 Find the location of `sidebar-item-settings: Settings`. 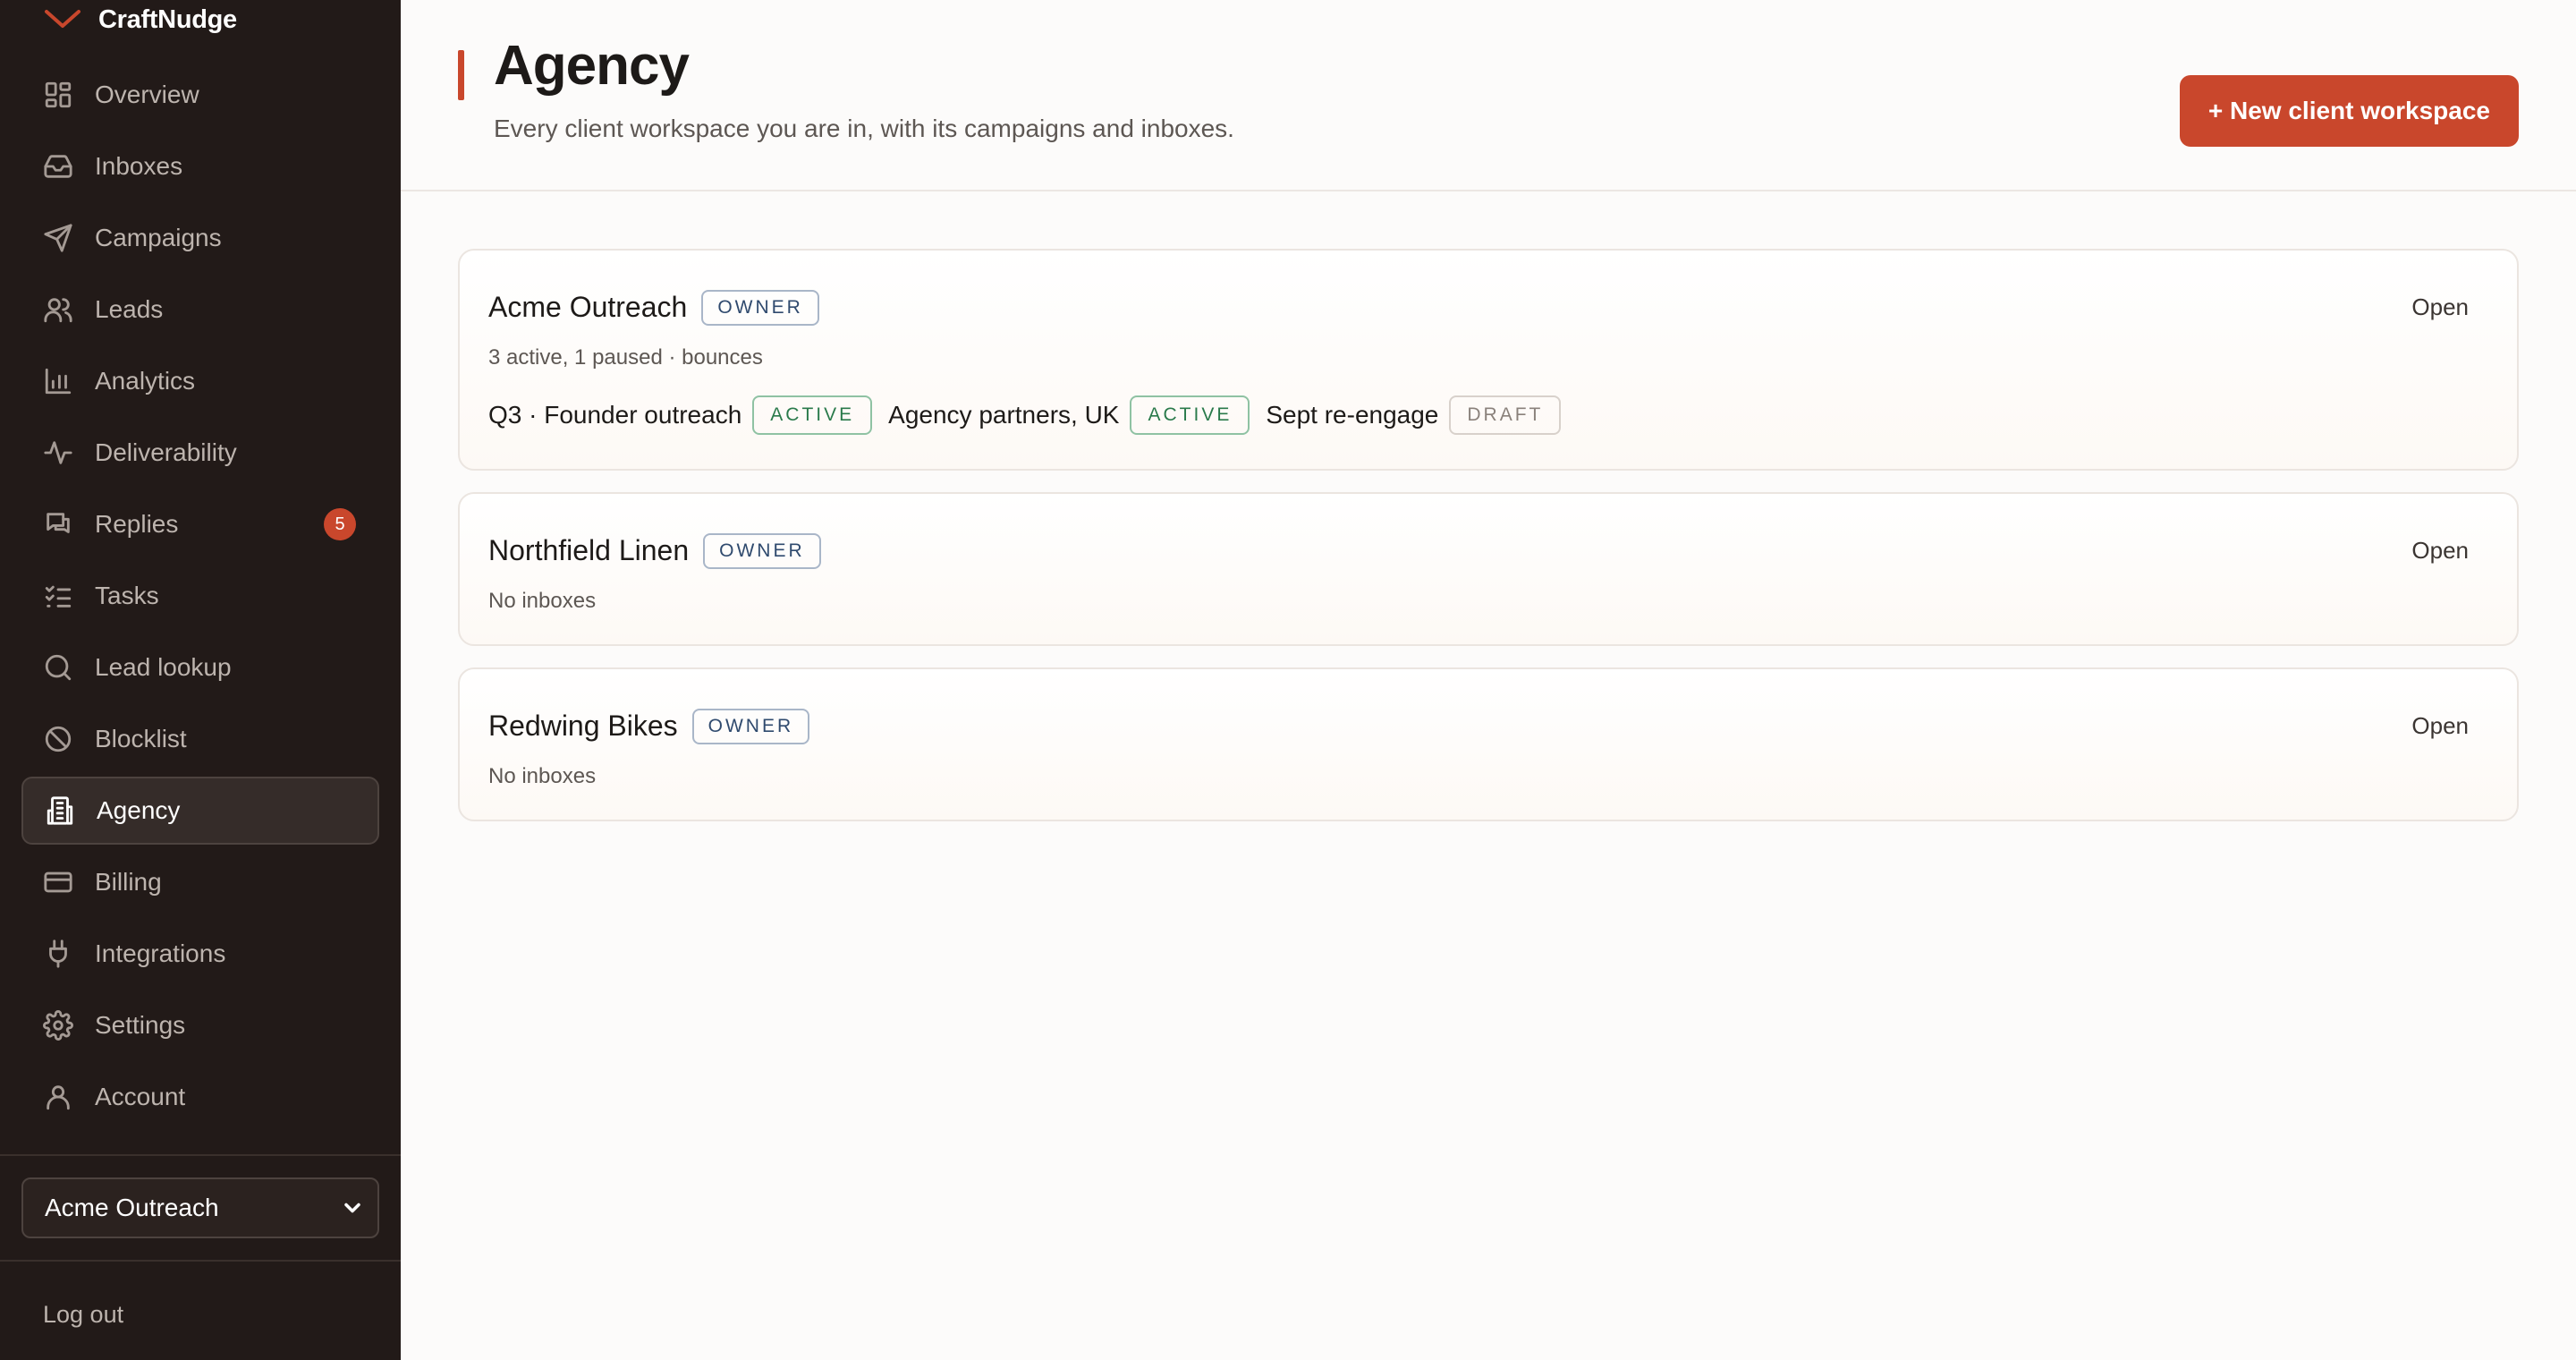

sidebar-item-settings: Settings is located at coordinates (200, 1025).